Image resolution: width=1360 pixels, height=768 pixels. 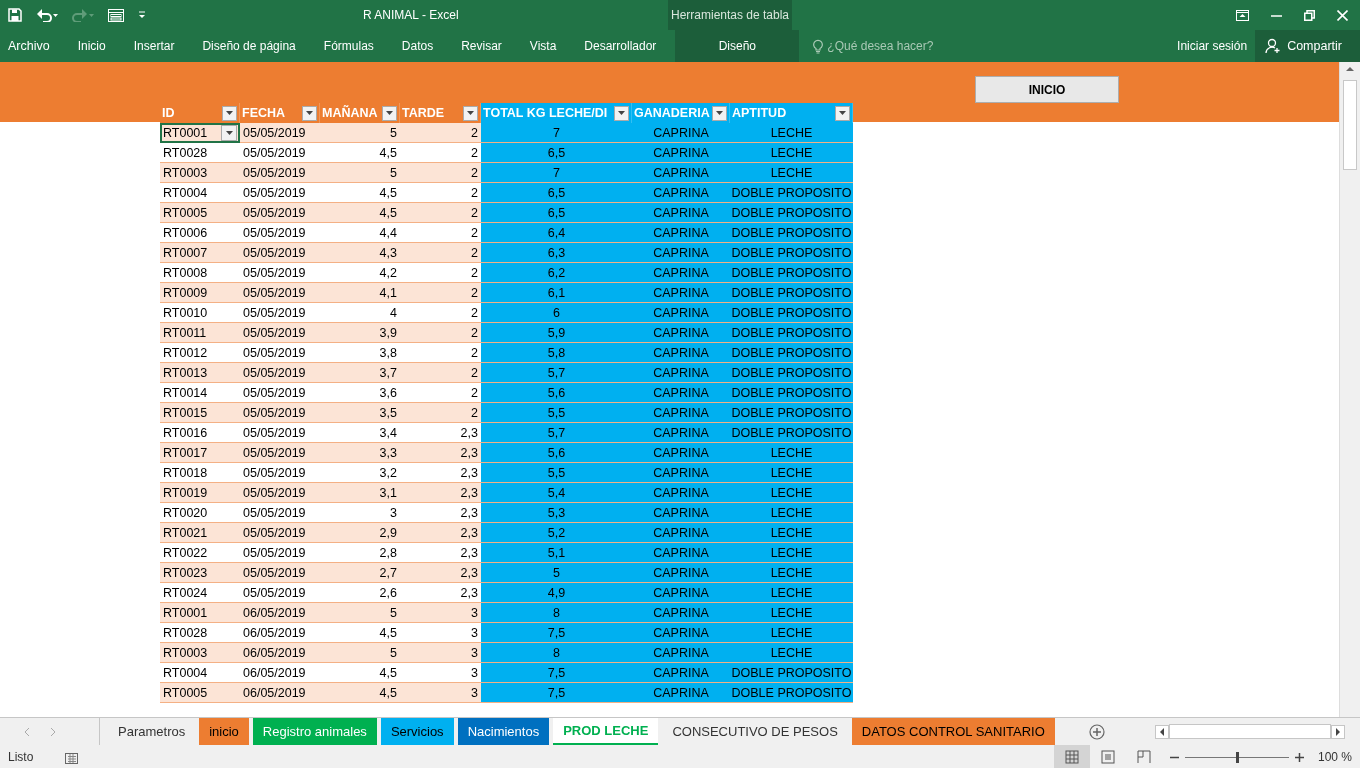 What do you see at coordinates (1249, 731) in the screenshot?
I see `horizontal-scrollbar` at bounding box center [1249, 731].